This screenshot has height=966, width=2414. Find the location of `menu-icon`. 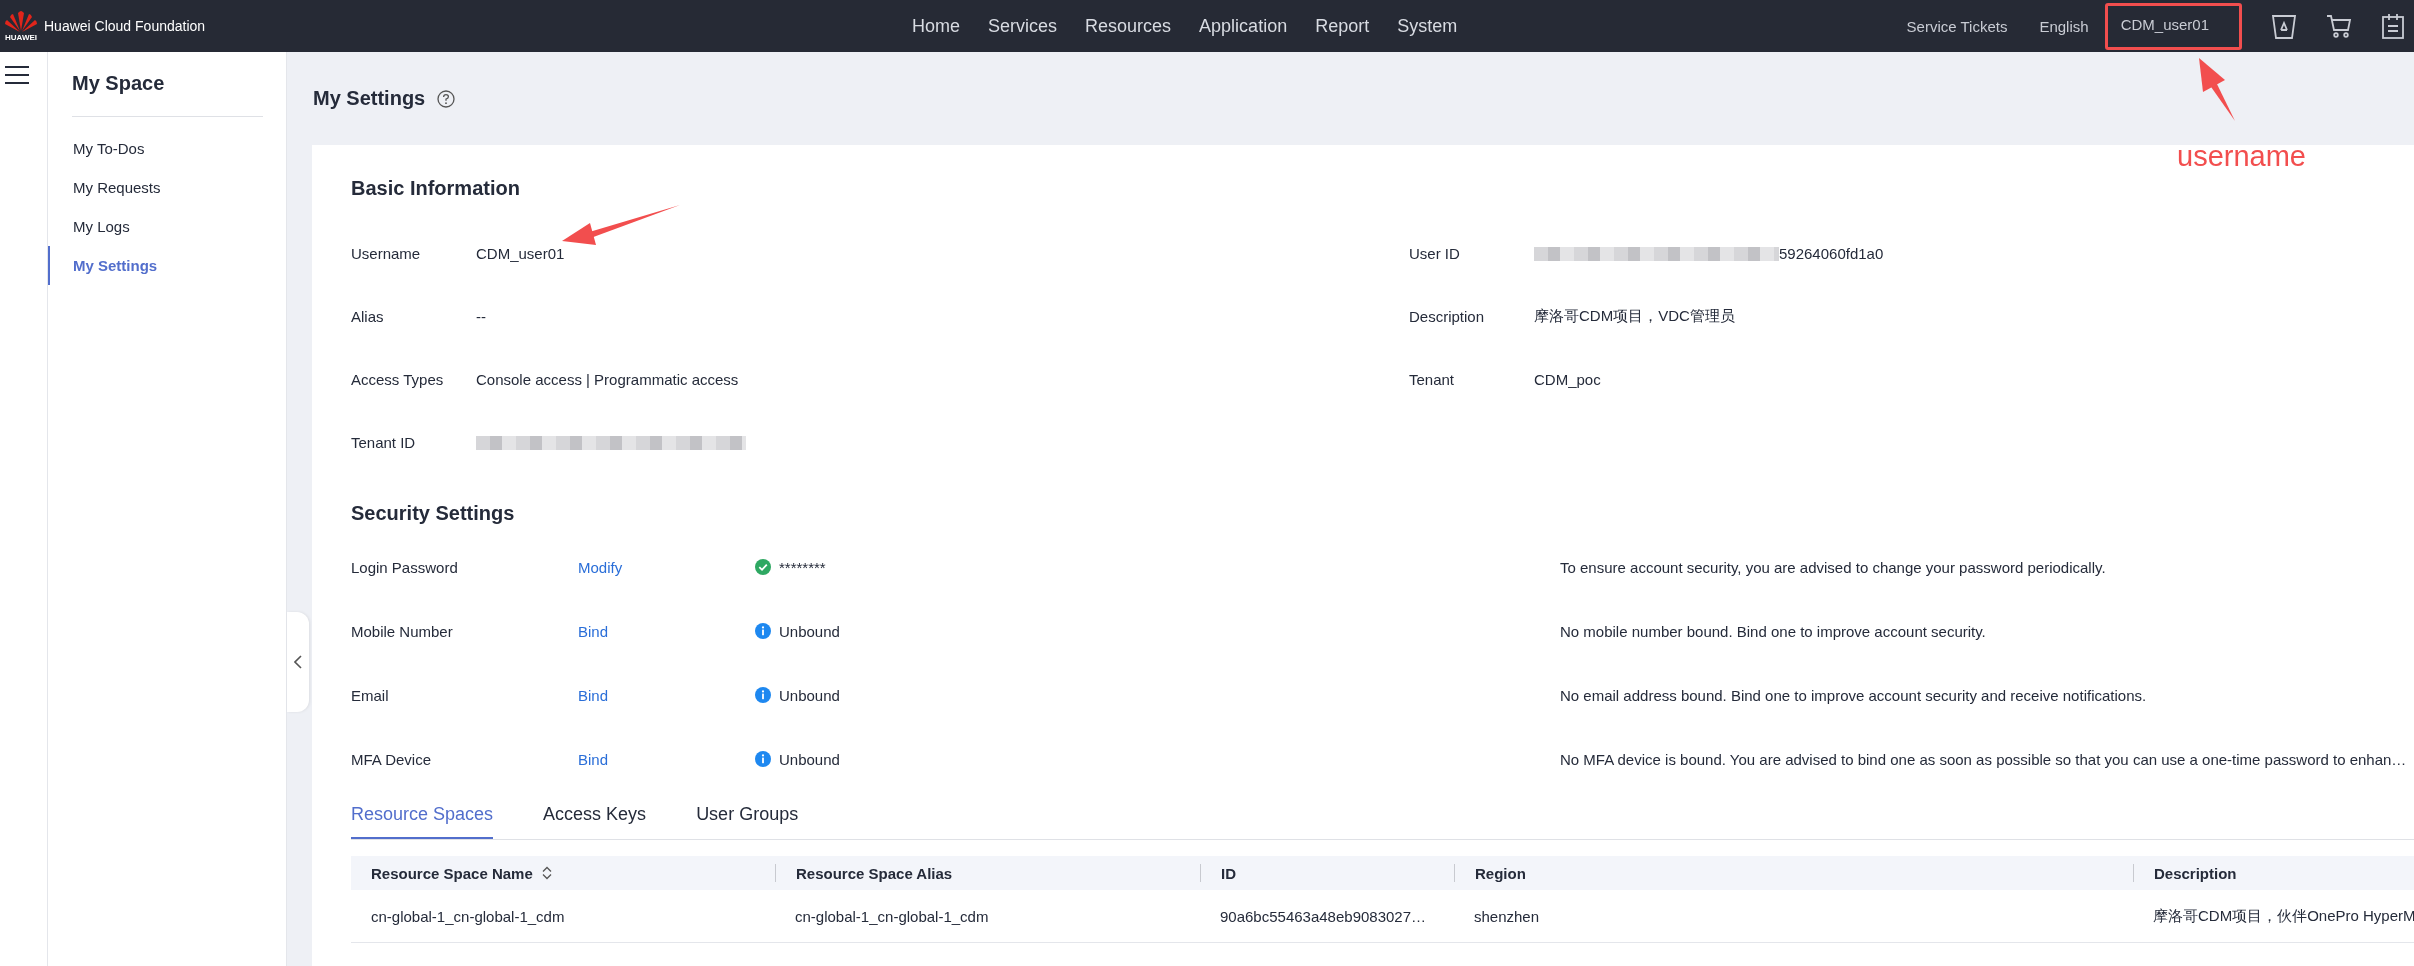

menu-icon is located at coordinates (17, 75).